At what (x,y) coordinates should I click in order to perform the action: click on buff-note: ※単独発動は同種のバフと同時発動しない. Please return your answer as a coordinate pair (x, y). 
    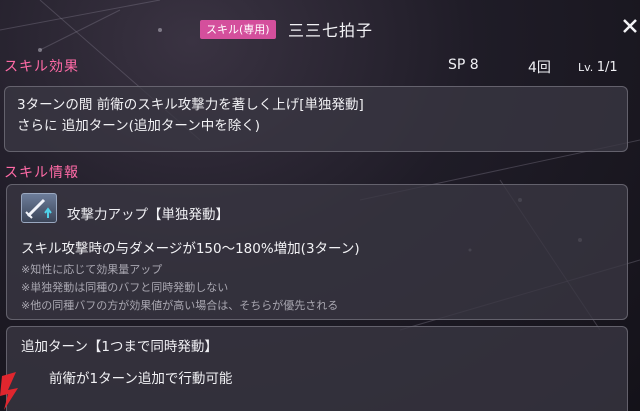
    Looking at the image, I should click on (125, 287).